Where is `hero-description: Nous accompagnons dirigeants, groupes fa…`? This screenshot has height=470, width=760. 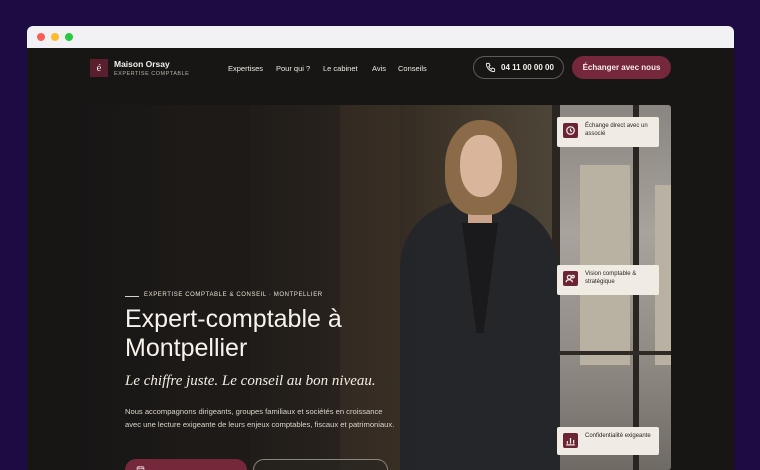 hero-description: Nous accompagnons dirigeants, groupes fa… is located at coordinates (260, 418).